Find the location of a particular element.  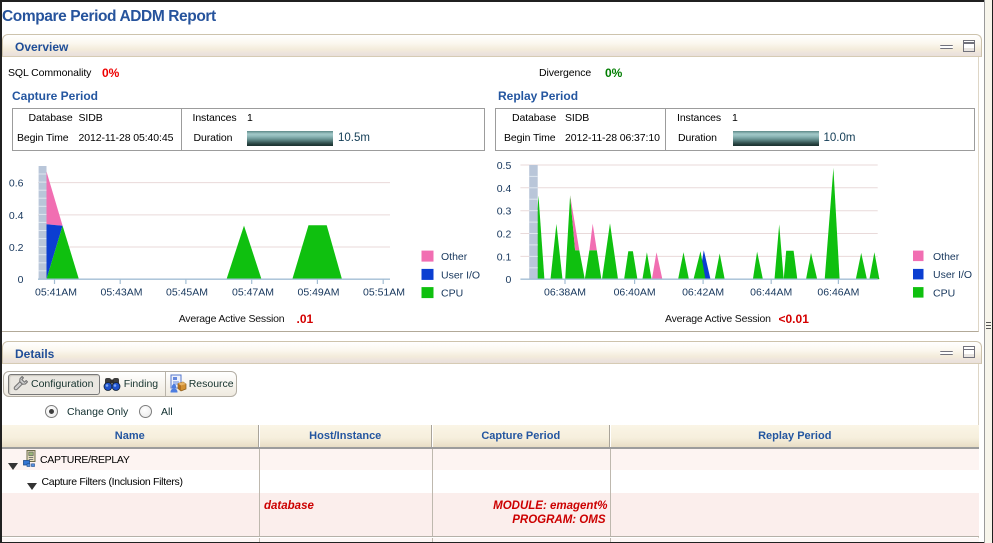

svg-text: 06:46AM is located at coordinates (838, 293).